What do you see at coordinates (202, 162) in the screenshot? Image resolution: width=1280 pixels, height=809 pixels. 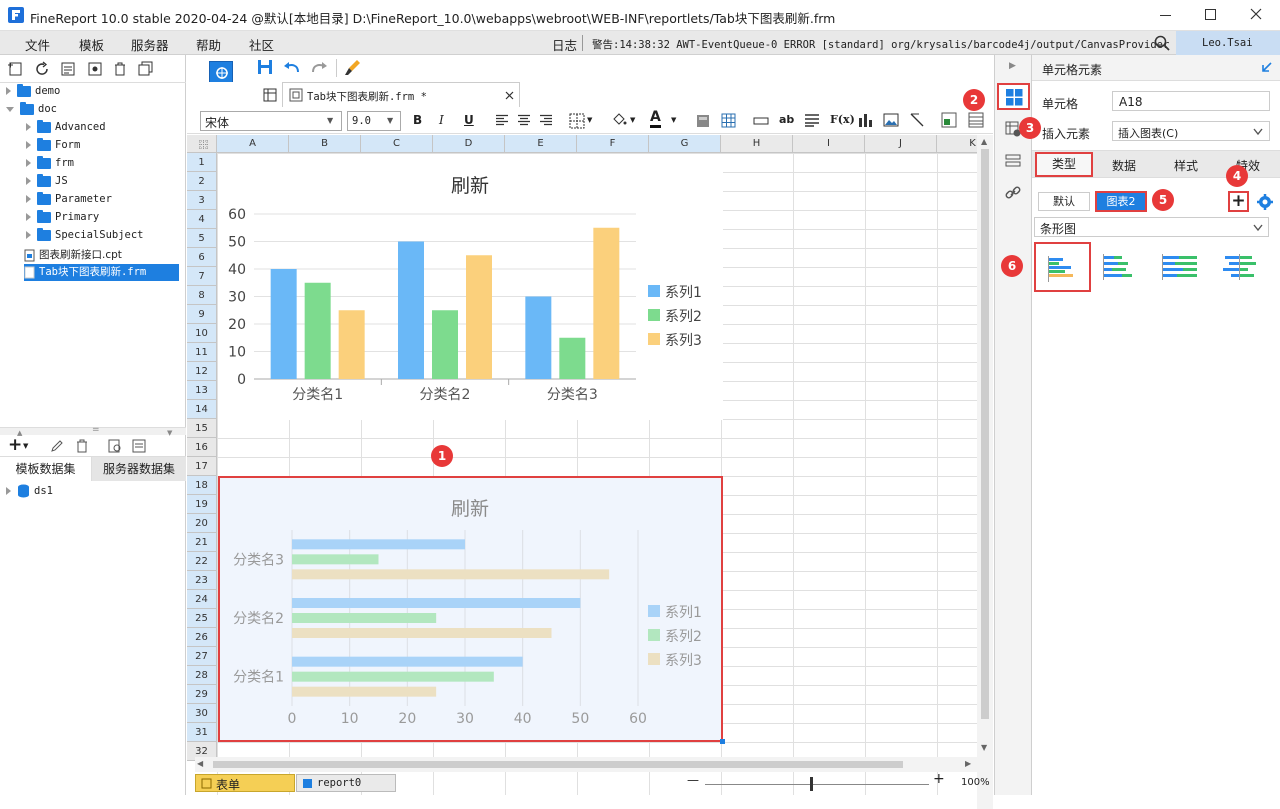 I see `row-header-1: 1` at bounding box center [202, 162].